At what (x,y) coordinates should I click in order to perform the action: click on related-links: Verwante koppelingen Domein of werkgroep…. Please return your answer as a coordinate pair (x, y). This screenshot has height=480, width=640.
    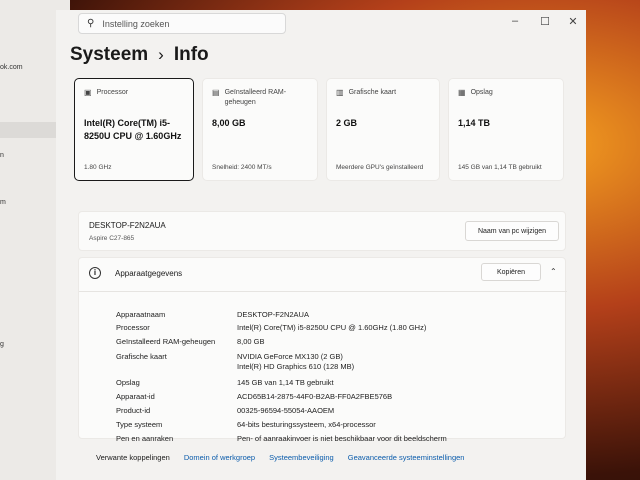
    Looking at the image, I should click on (280, 457).